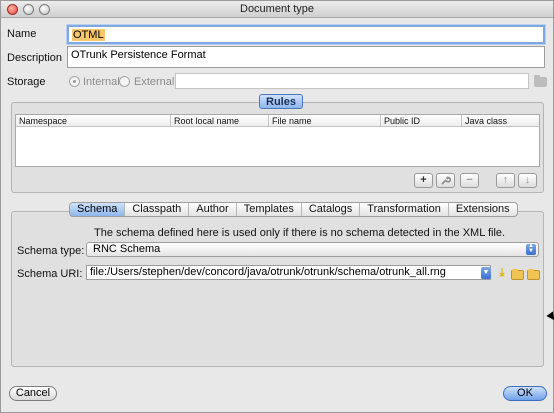 This screenshot has width=554, height=413. Describe the element at coordinates (331, 209) in the screenshot. I see `tab-catalogs: Catalogs` at that location.